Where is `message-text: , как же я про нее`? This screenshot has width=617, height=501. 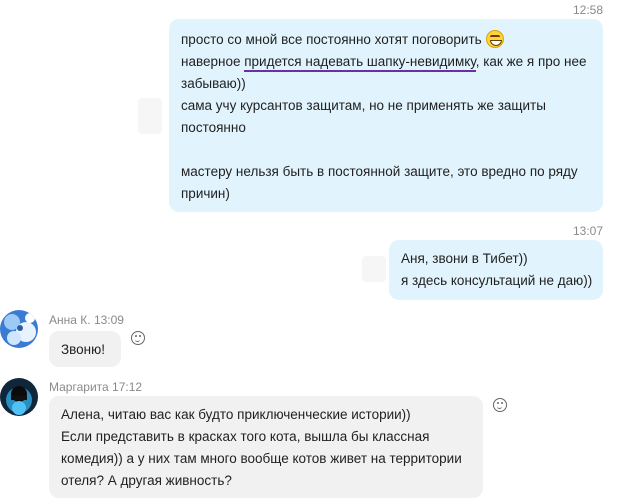
message-text: , как же я про нее is located at coordinates (531, 61).